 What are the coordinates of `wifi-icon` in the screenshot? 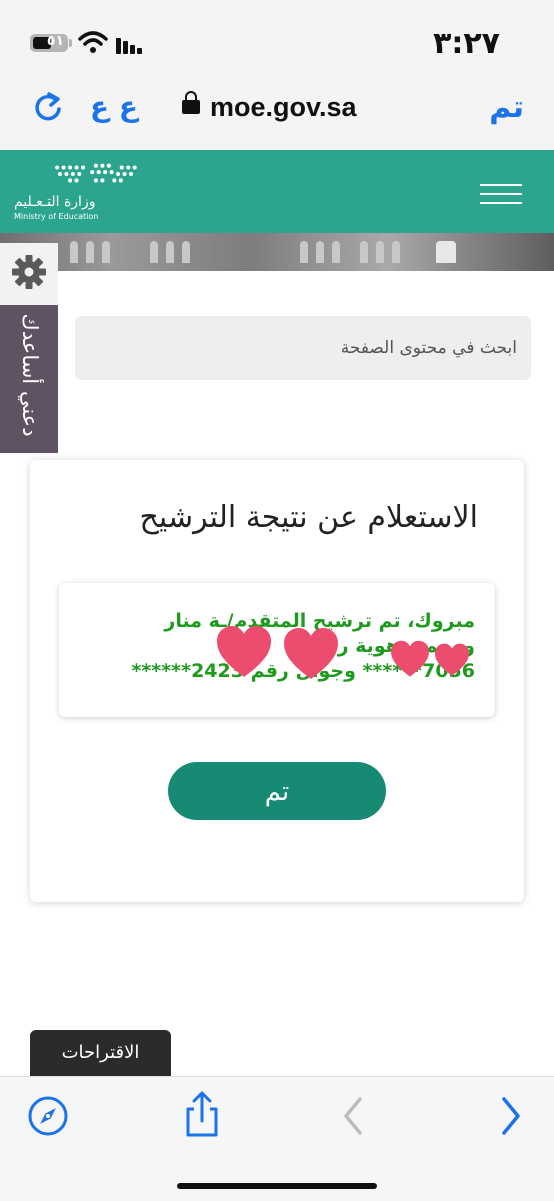 It's located at (93, 42).